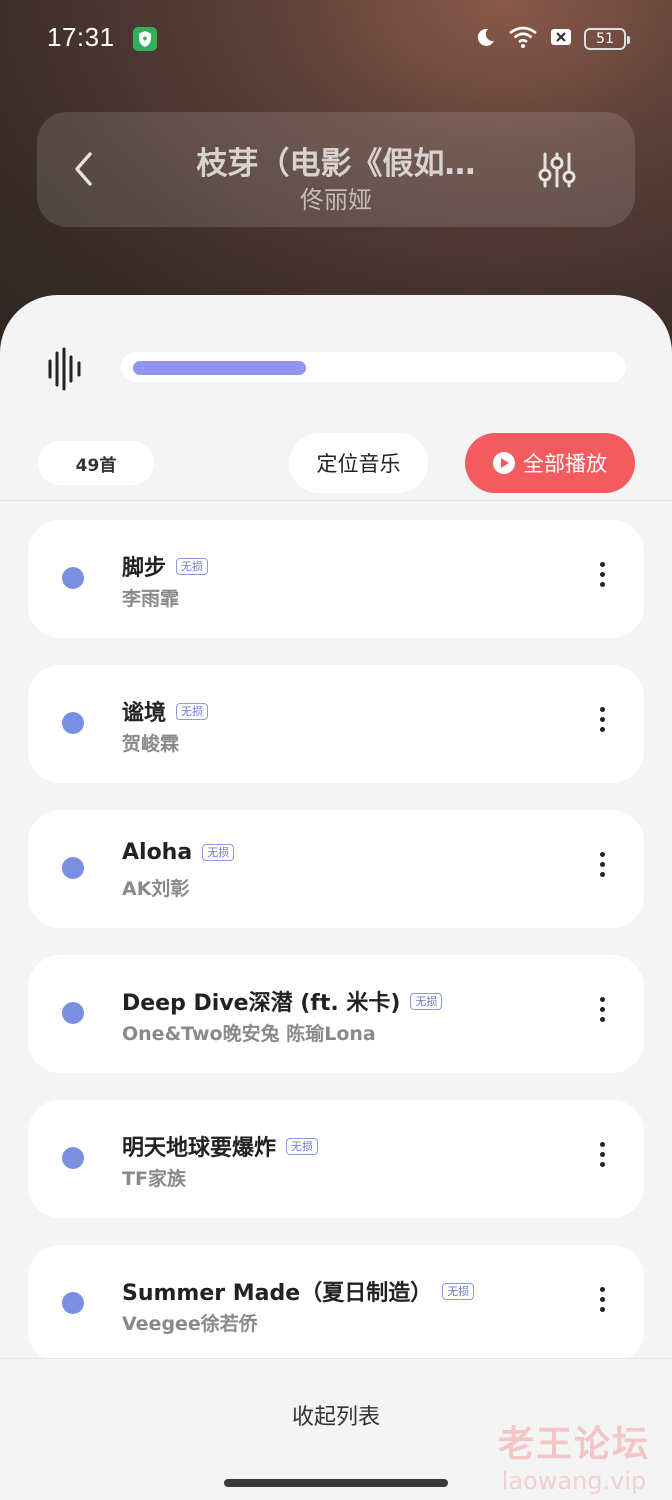 Image resolution: width=672 pixels, height=1500 pixels. I want to click on wifi-icon, so click(523, 39).